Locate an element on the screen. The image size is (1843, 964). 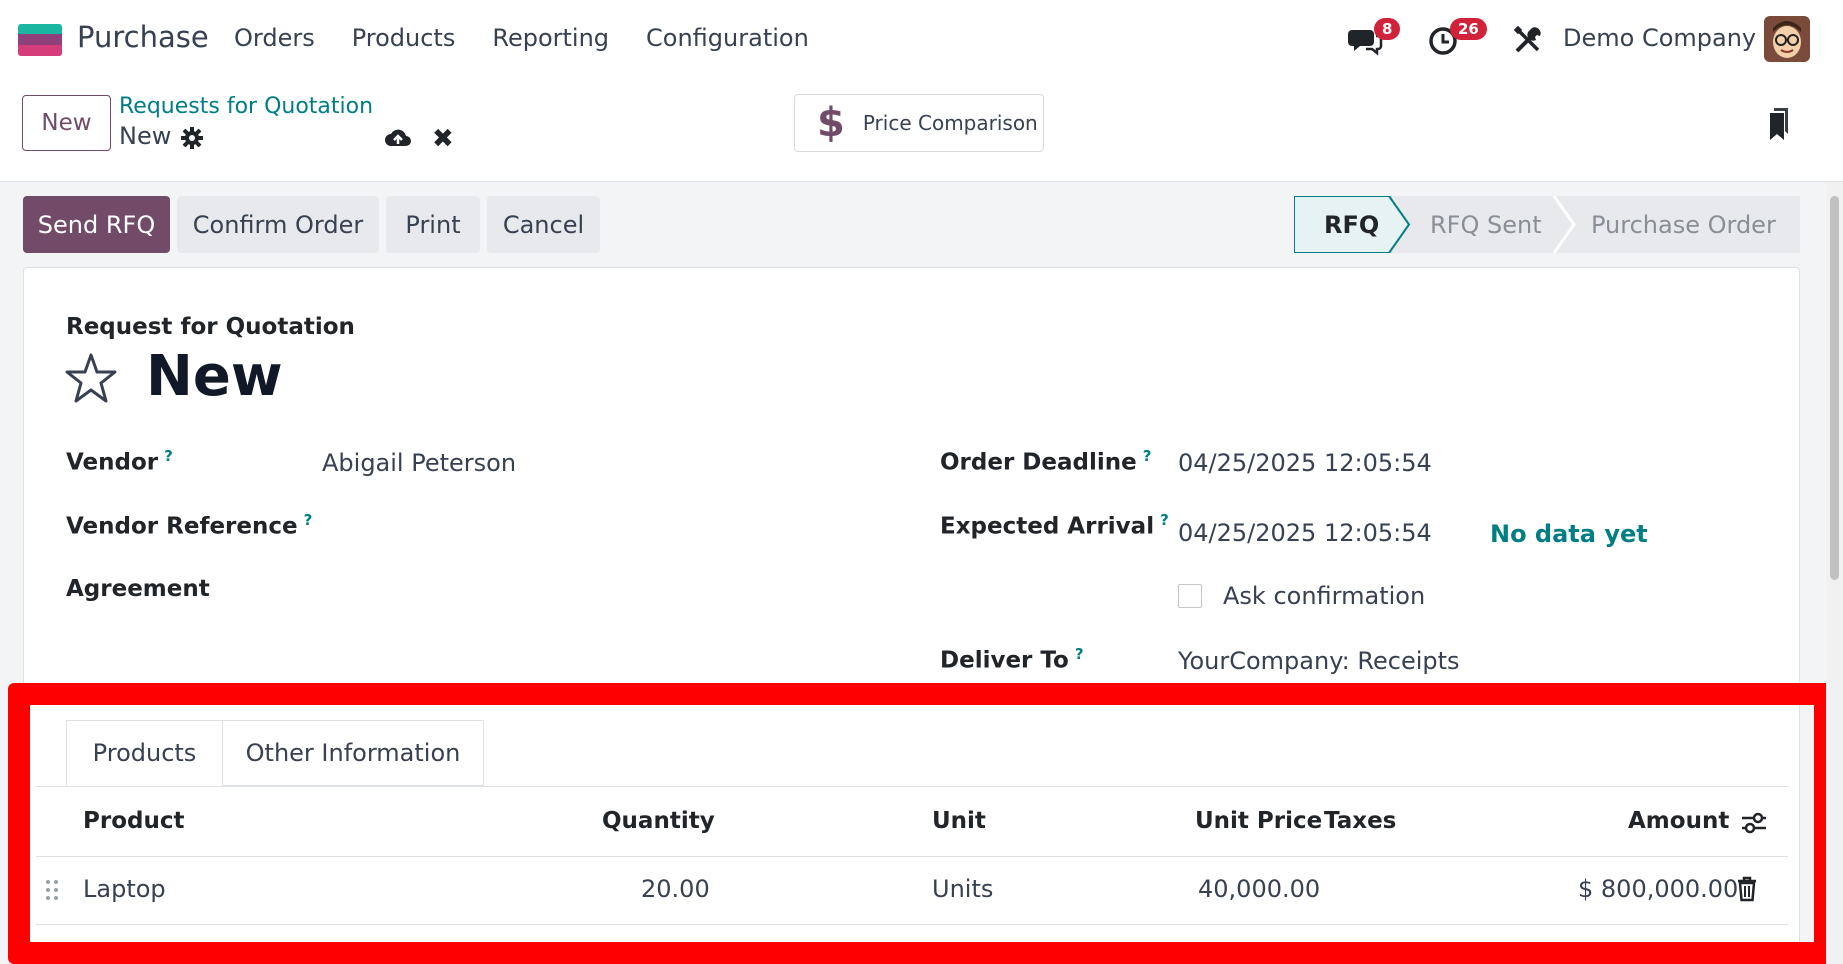
new-button: New is located at coordinates (66, 123).